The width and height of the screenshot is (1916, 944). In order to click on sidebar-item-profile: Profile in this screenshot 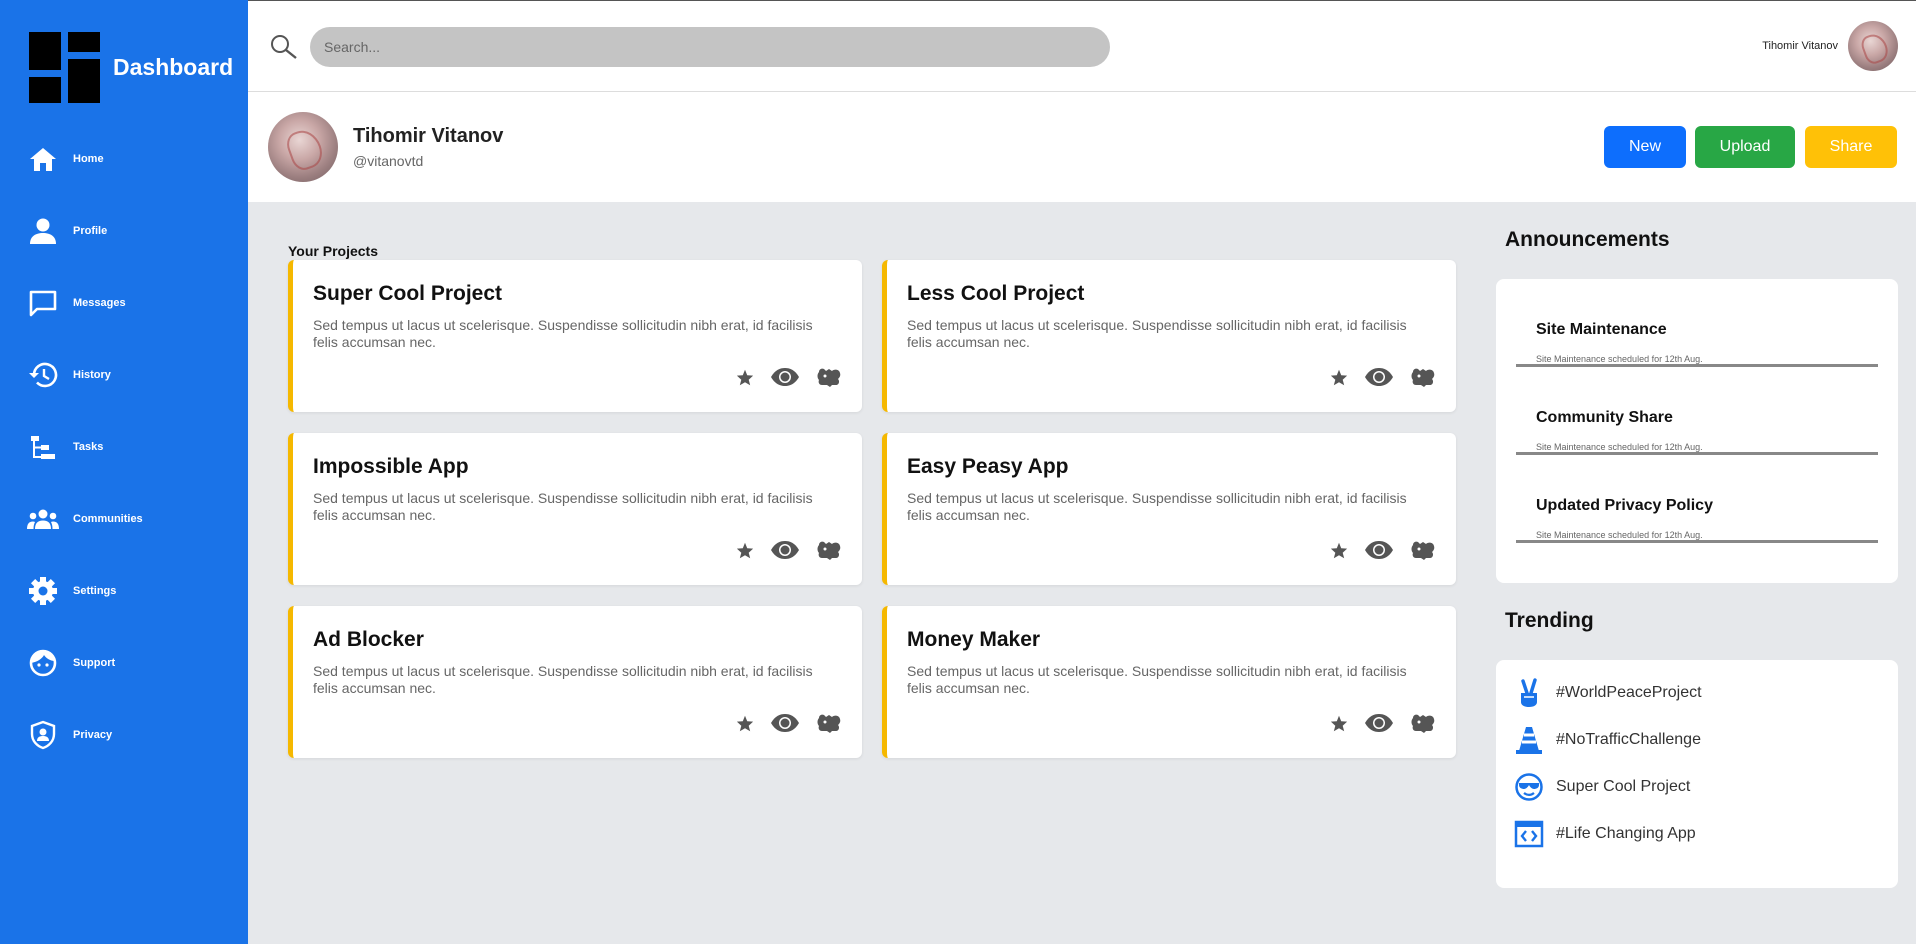, I will do `click(85, 231)`.